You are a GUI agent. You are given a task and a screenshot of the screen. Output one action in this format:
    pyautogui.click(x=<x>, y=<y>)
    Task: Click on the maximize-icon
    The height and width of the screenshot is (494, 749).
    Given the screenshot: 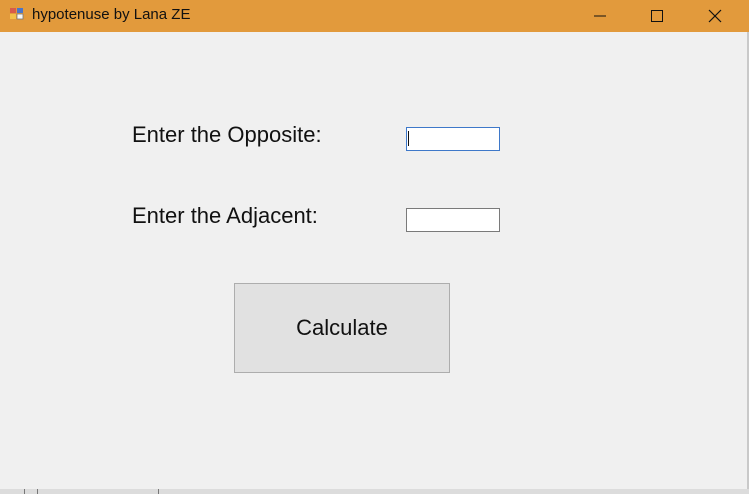 What is the action you would take?
    pyautogui.click(x=657, y=16)
    